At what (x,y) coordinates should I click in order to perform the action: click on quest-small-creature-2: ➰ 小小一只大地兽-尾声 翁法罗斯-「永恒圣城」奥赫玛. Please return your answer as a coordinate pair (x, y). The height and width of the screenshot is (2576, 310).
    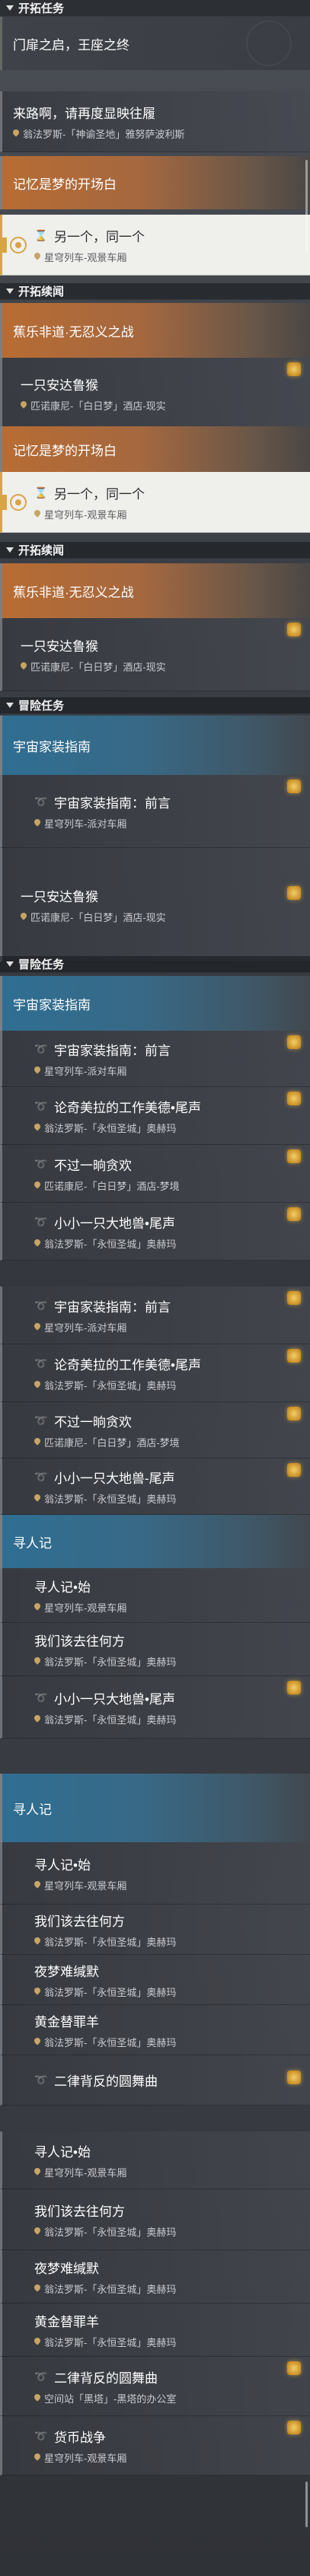
    Looking at the image, I should click on (155, 1487).